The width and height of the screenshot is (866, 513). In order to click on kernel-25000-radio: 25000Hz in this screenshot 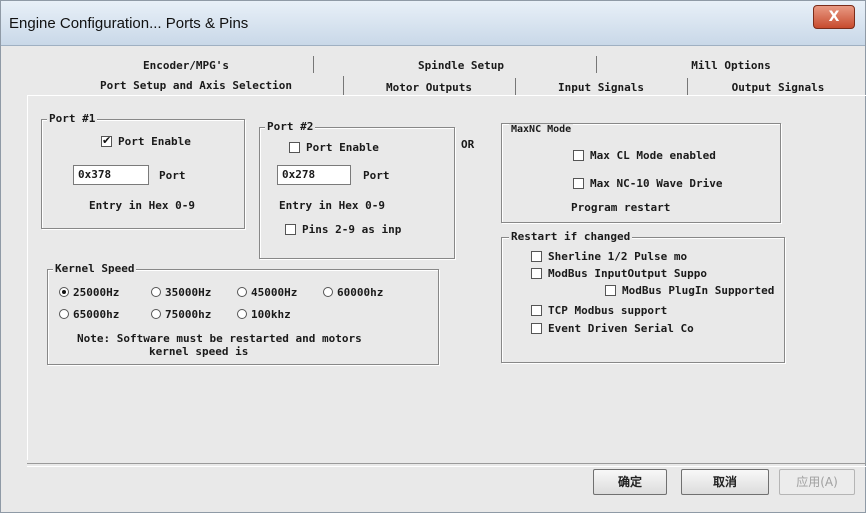, I will do `click(89, 292)`.